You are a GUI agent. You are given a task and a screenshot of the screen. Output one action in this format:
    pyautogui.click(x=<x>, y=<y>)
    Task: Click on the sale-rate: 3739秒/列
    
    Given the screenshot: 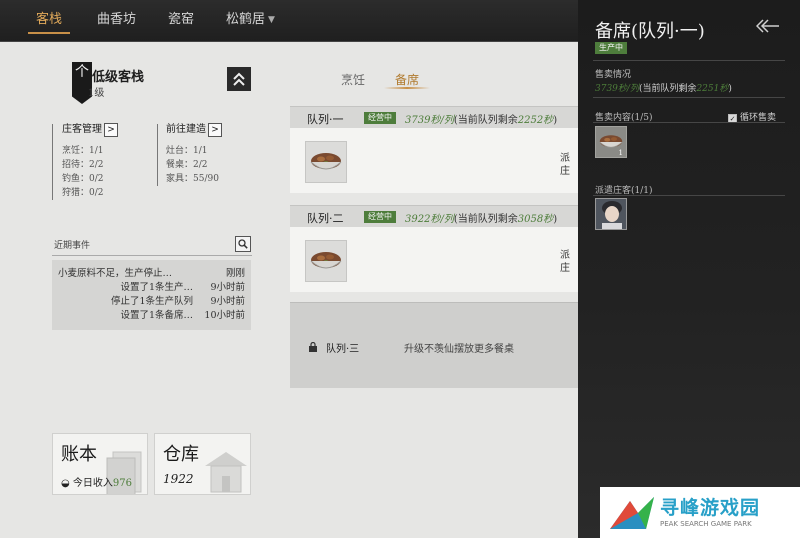 What is the action you would take?
    pyautogui.click(x=617, y=89)
    